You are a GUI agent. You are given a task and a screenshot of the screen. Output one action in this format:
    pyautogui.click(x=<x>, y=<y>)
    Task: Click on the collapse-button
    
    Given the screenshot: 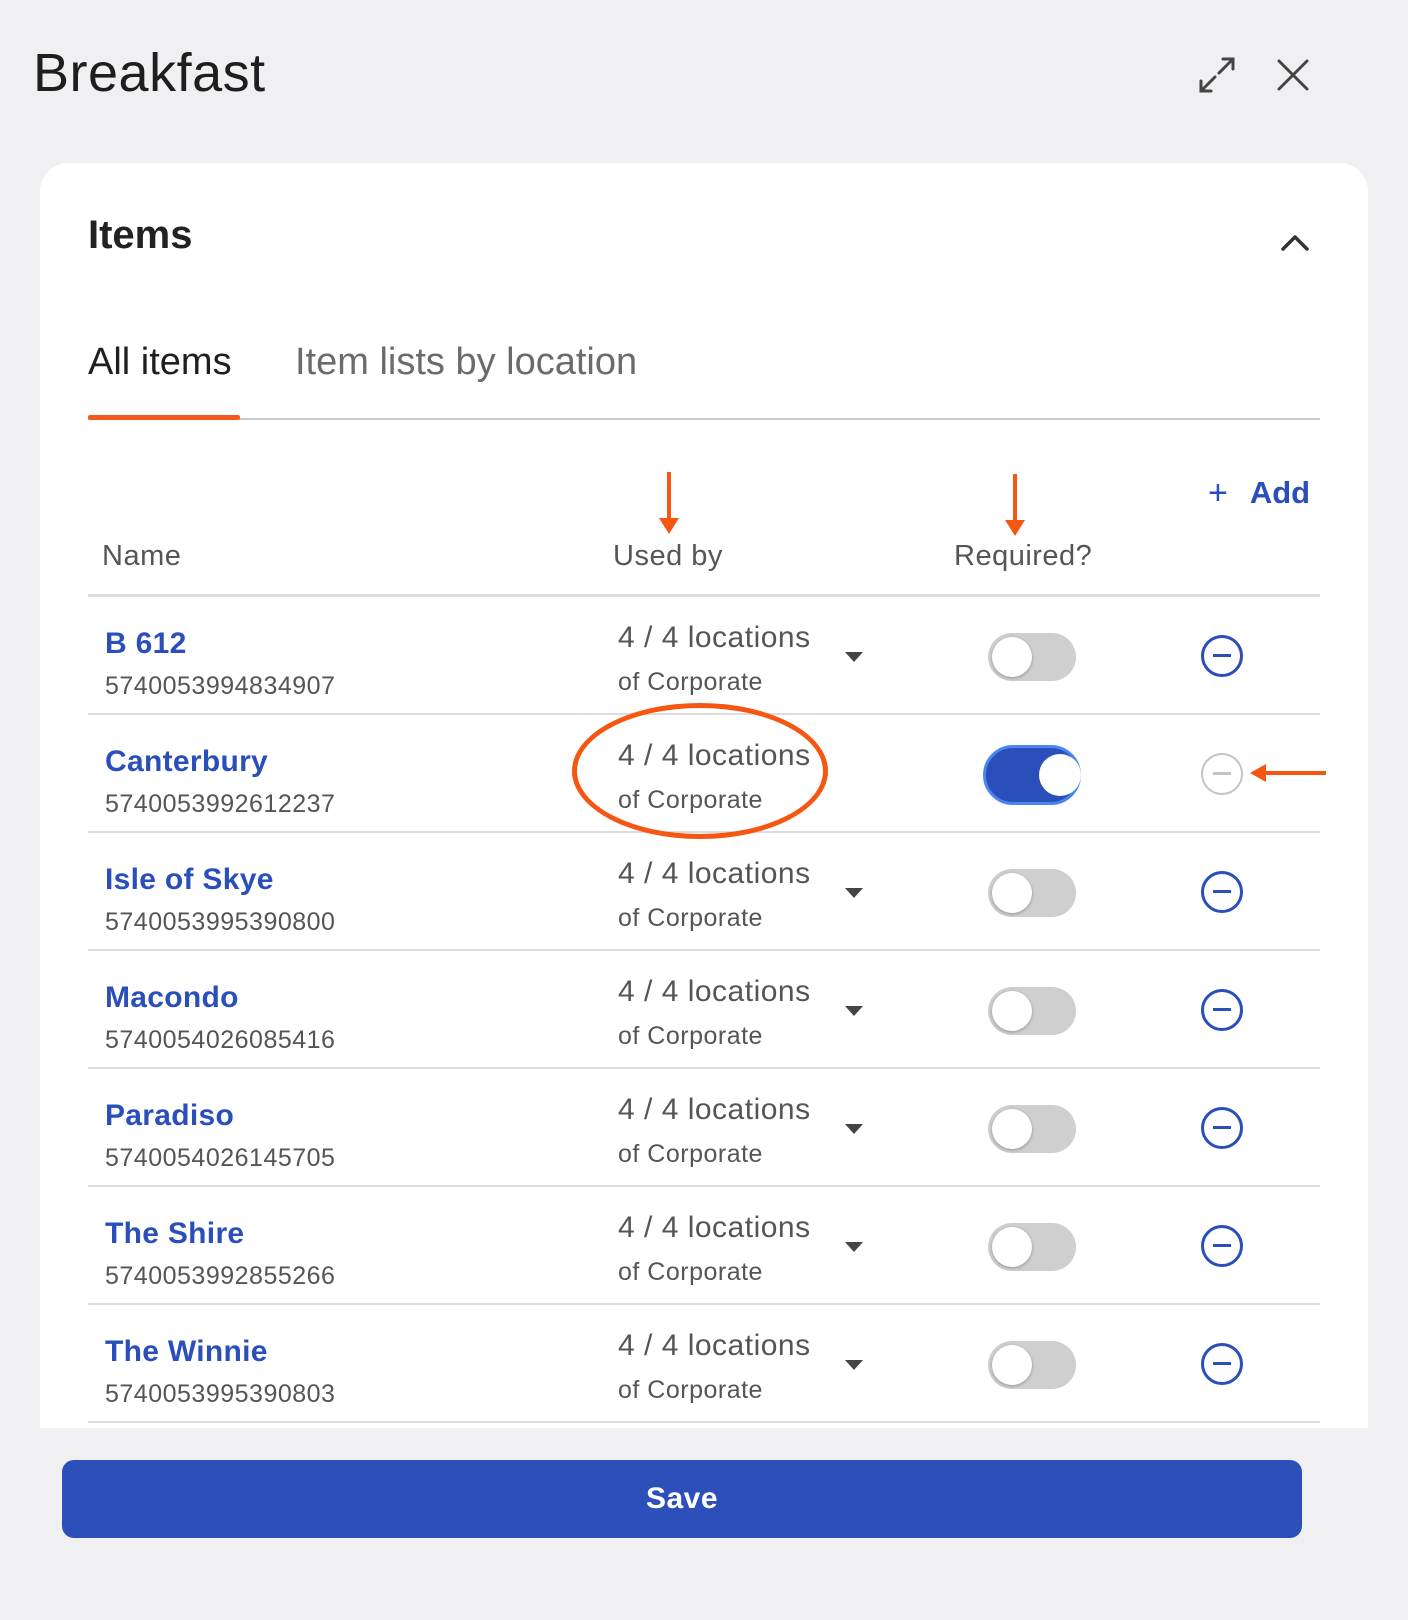 What is the action you would take?
    pyautogui.click(x=1295, y=243)
    